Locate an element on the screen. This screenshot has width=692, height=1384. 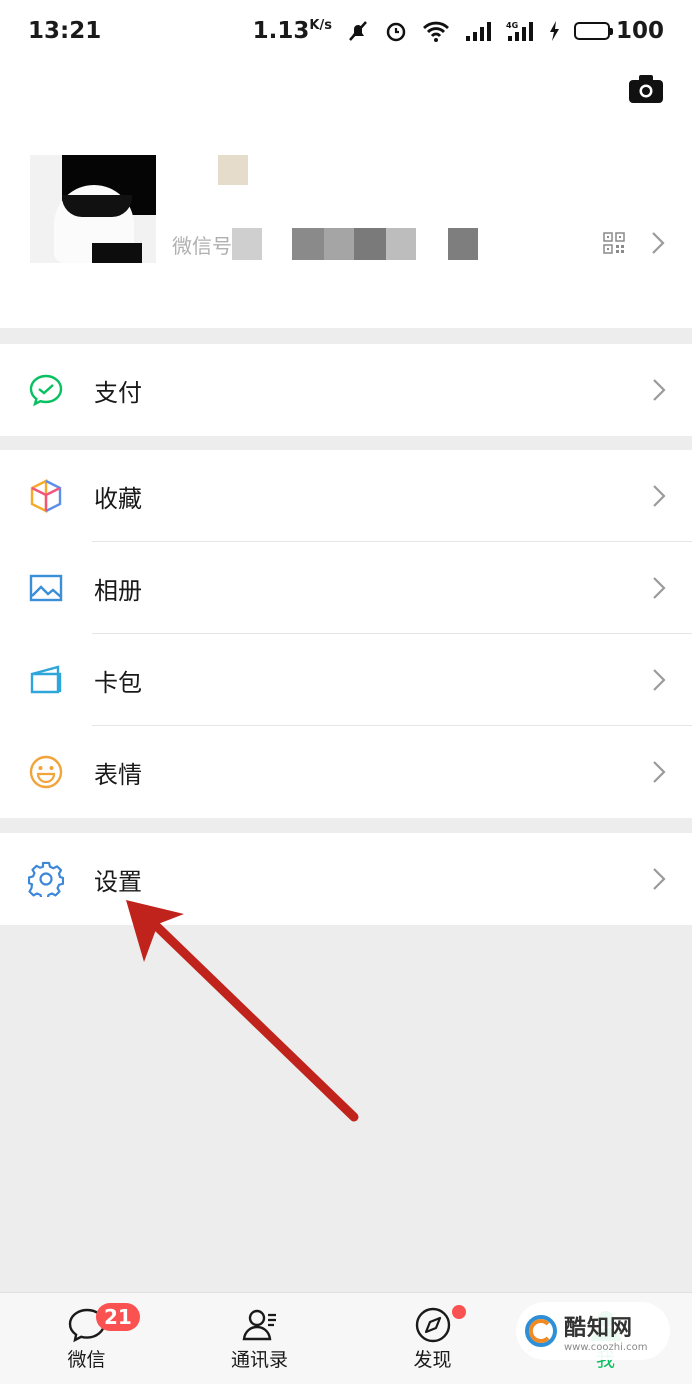
watermark-logo-icon is located at coordinates (541, 1331).